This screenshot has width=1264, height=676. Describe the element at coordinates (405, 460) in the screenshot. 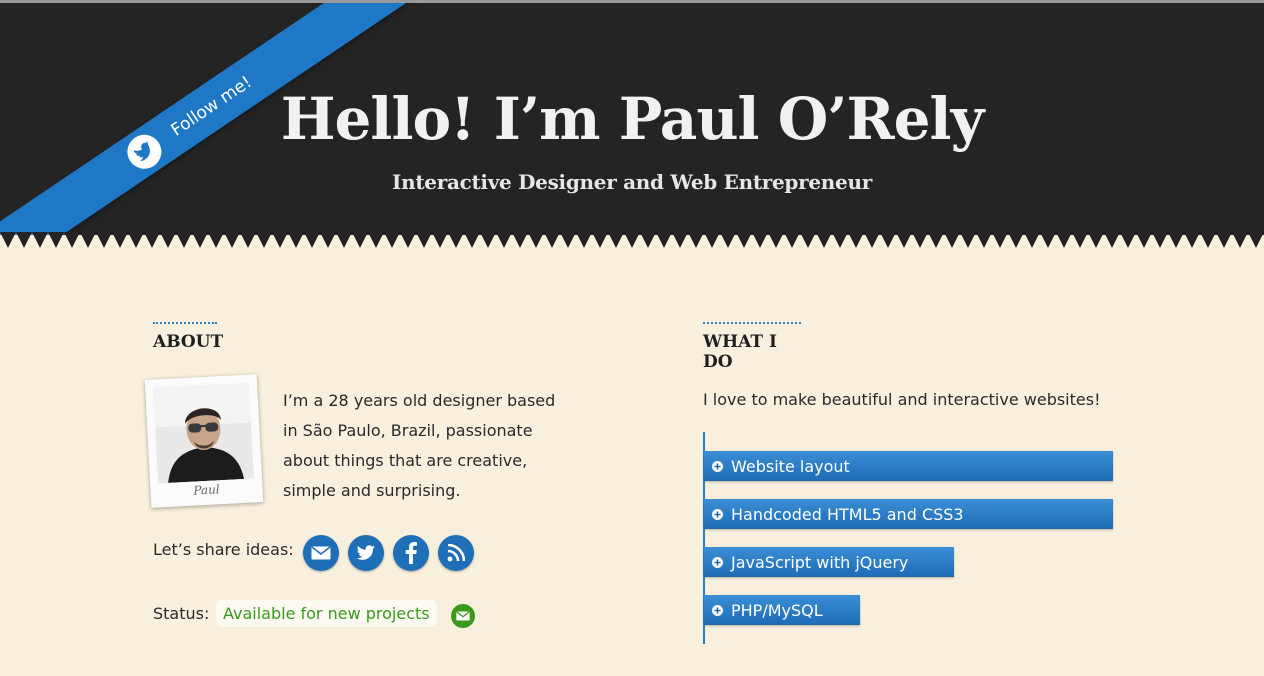

I see `bio-line: about things that are creative,` at that location.